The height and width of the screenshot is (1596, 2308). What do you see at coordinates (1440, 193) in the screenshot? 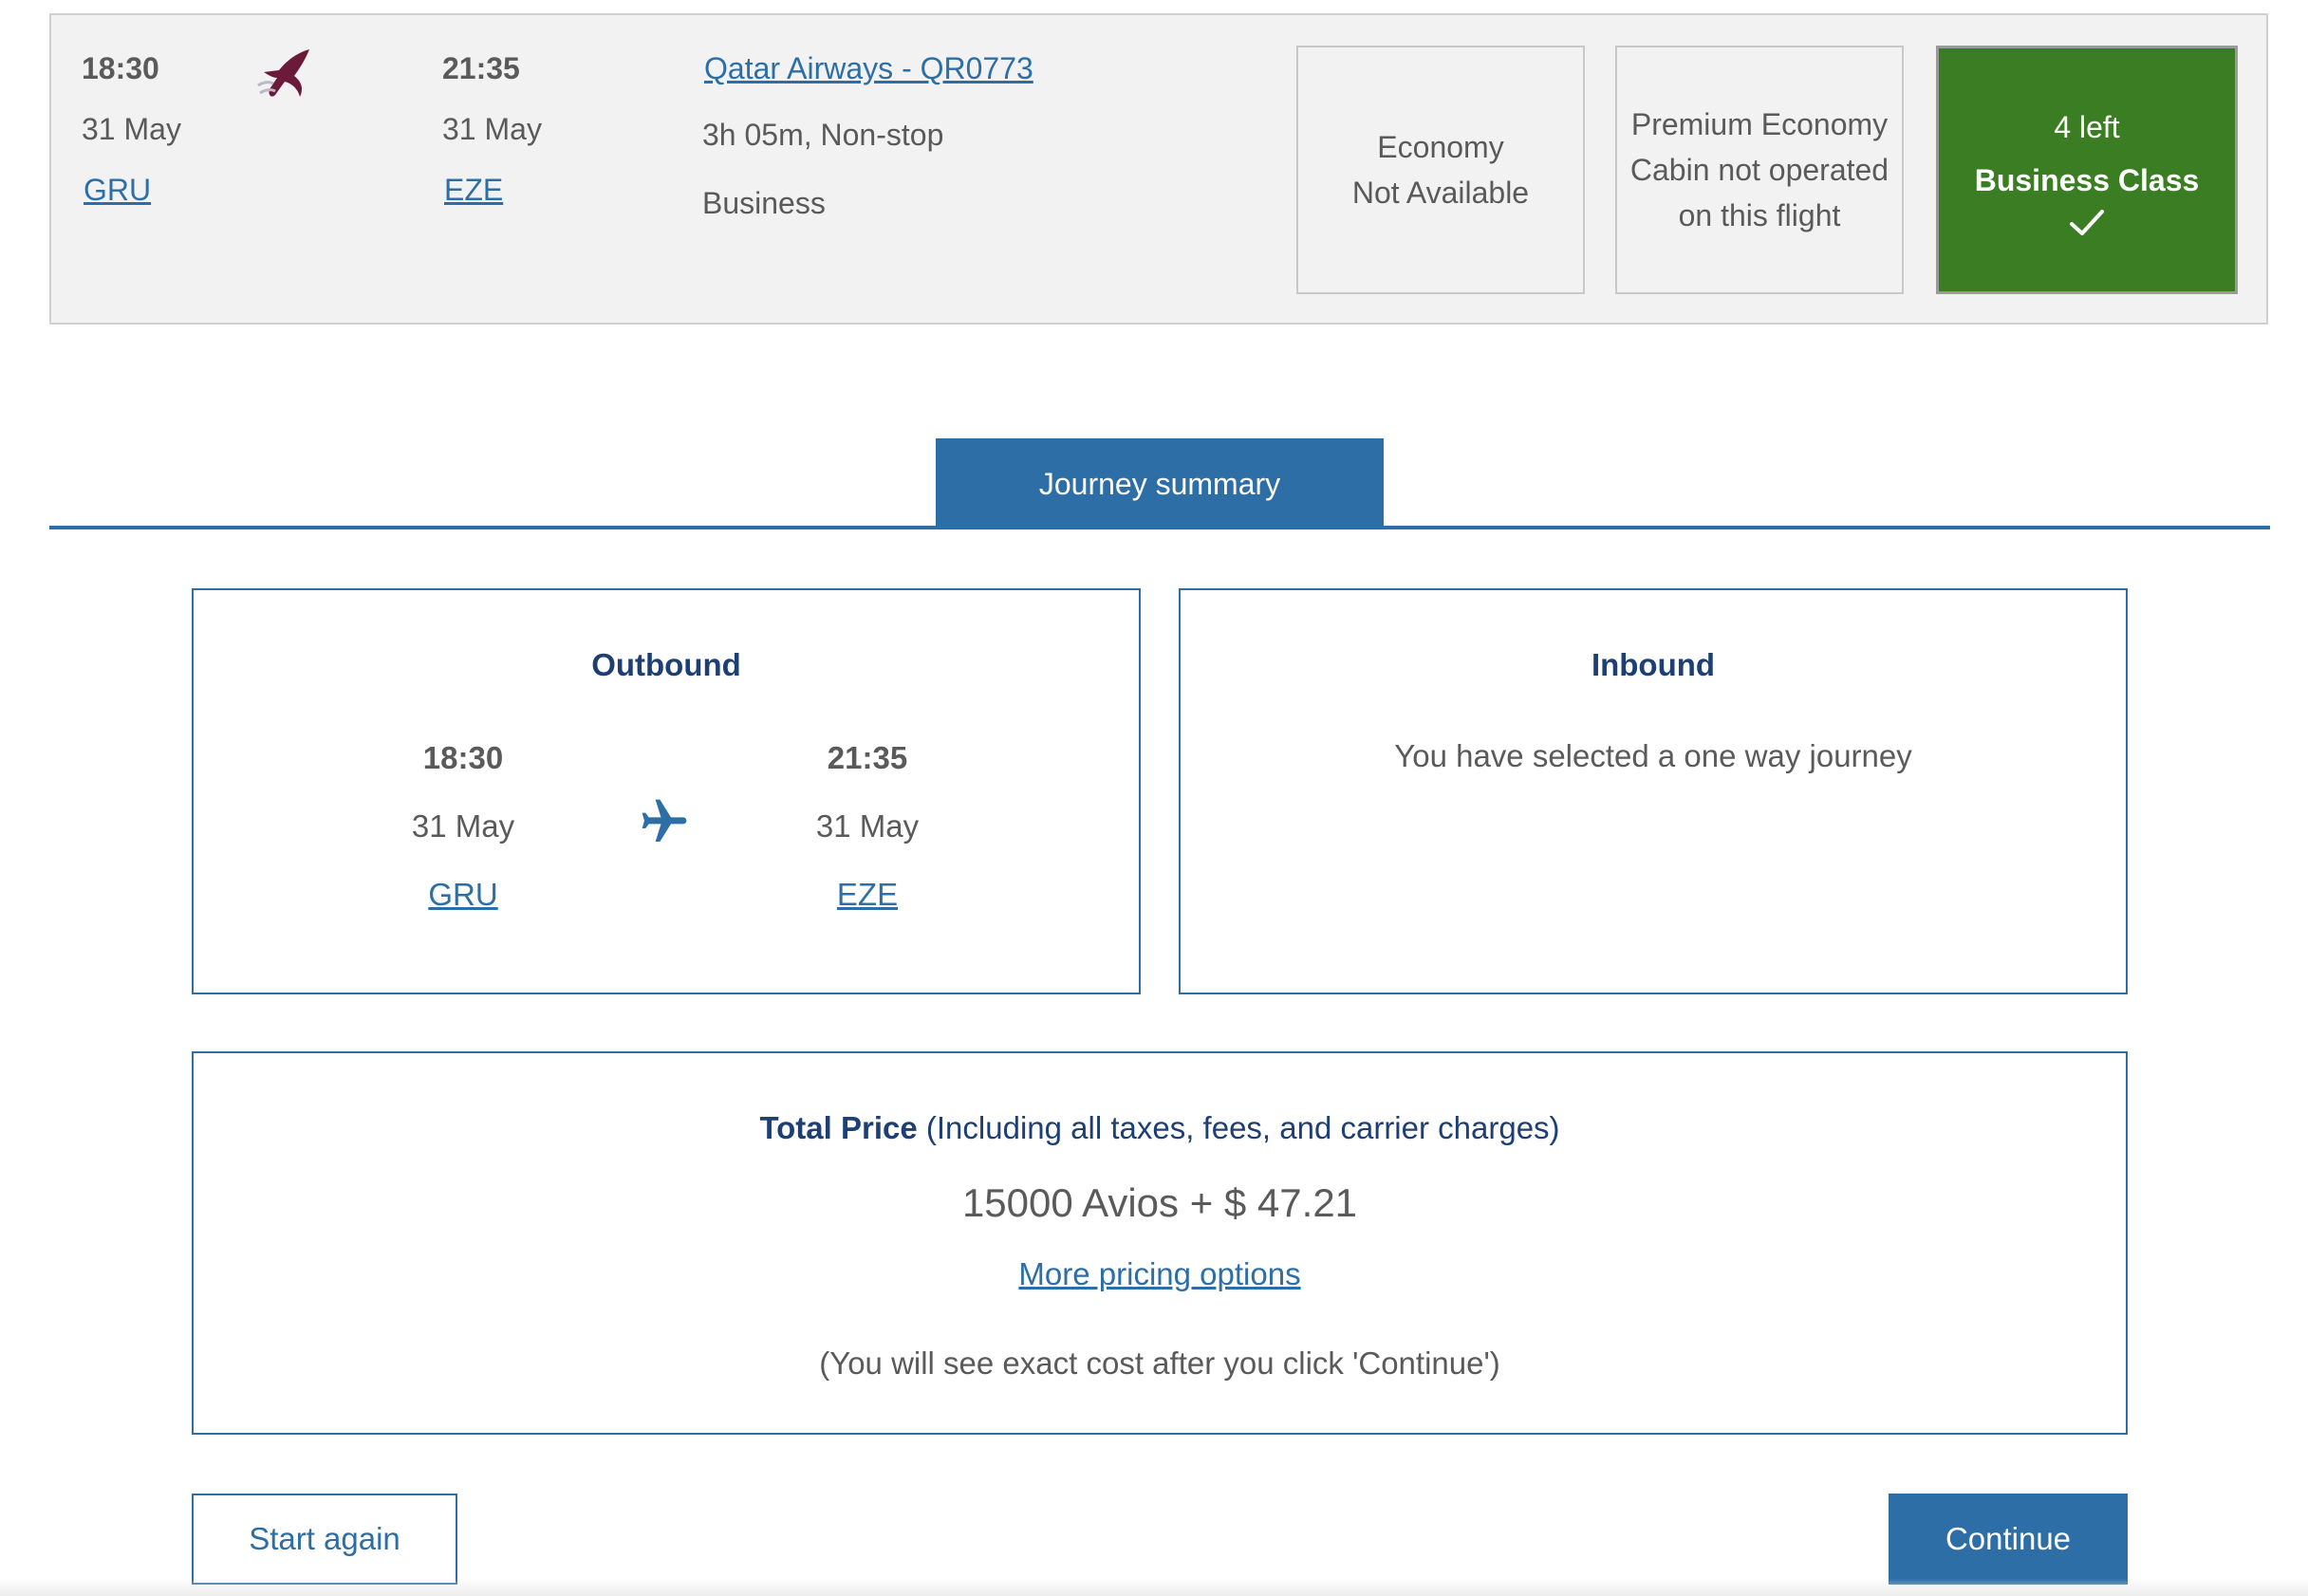
I see `cabin-economy-status: Not Available` at bounding box center [1440, 193].